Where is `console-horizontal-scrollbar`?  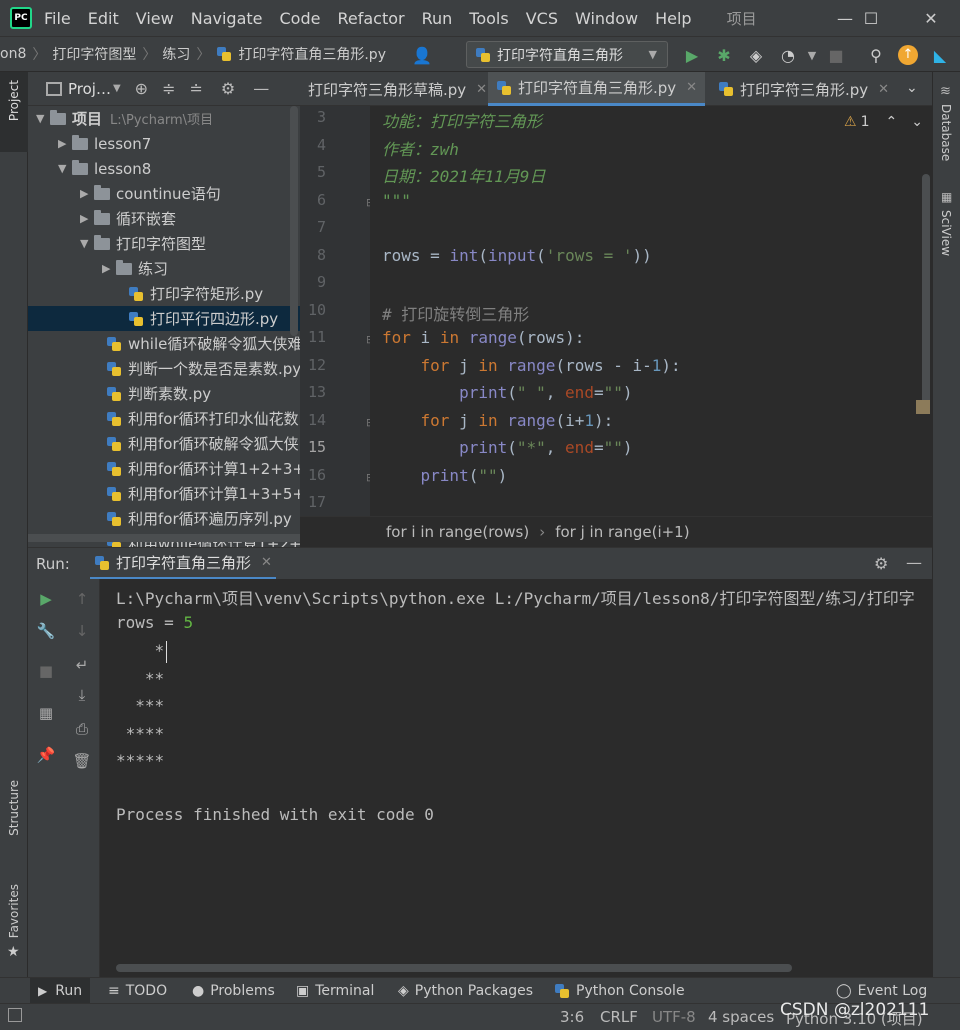
console-horizontal-scrollbar is located at coordinates (454, 968).